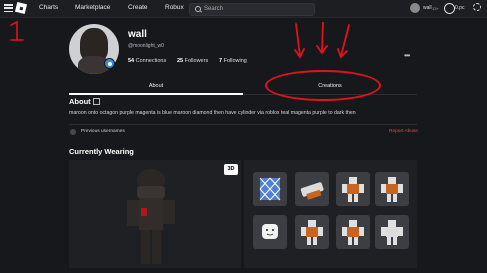 The width and height of the screenshot is (487, 273). What do you see at coordinates (459, 8) in the screenshot?
I see `robux-balance: 0.pc` at bounding box center [459, 8].